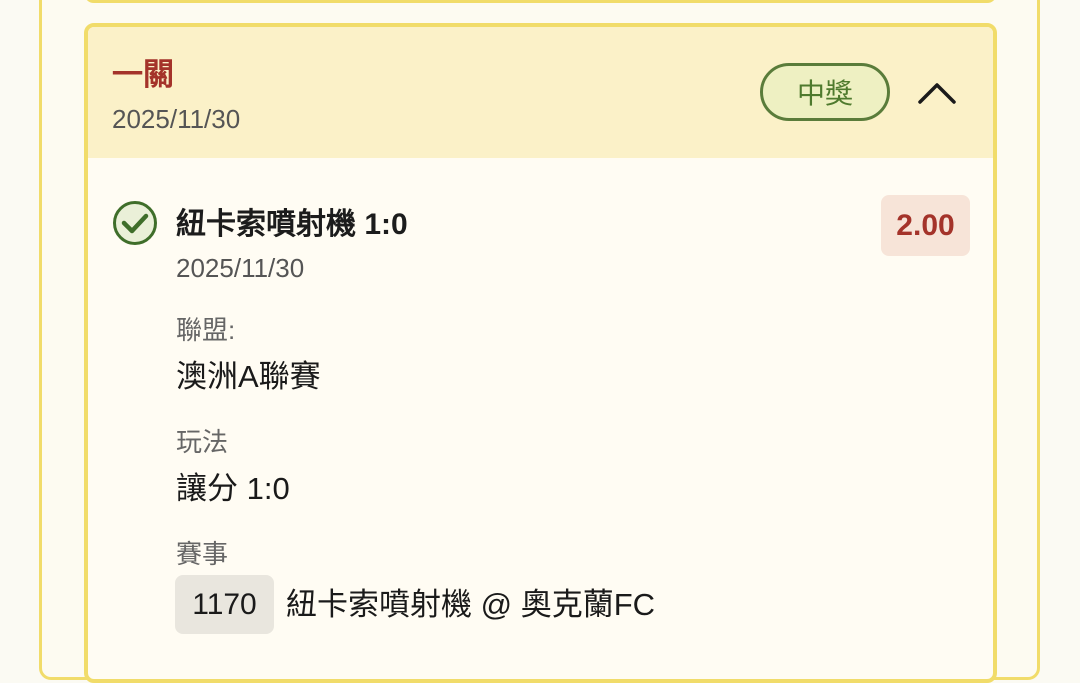 The height and width of the screenshot is (683, 1080). Describe the element at coordinates (925, 225) in the screenshot. I see `odds-badge: 2.00` at that location.